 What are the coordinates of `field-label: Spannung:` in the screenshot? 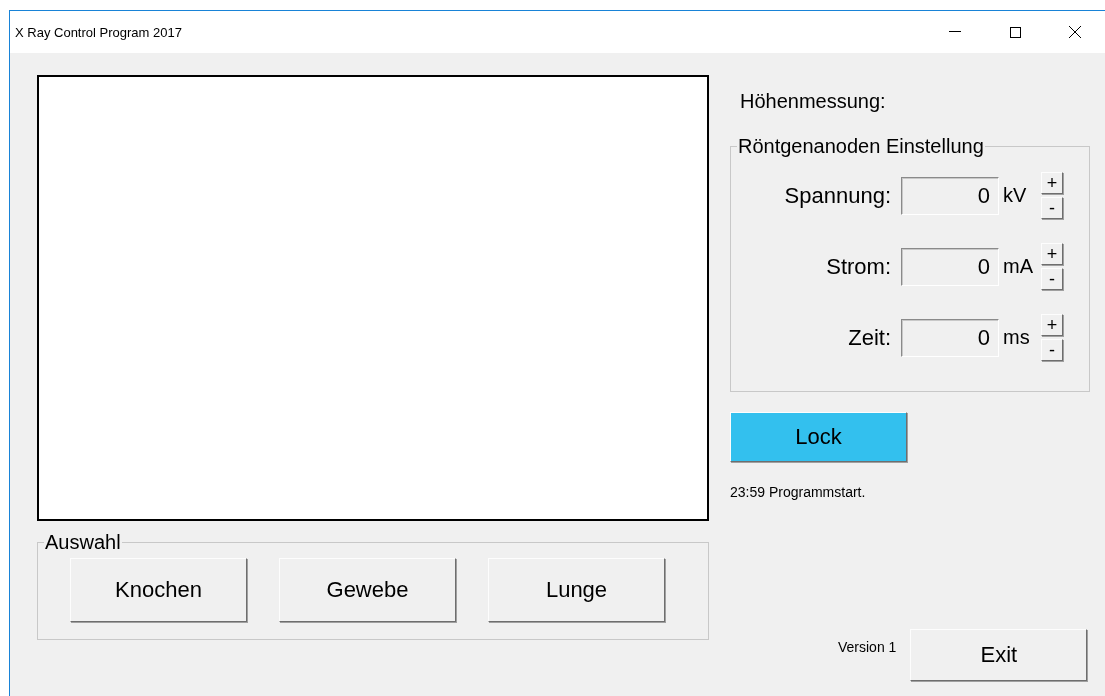 It's located at (837, 195).